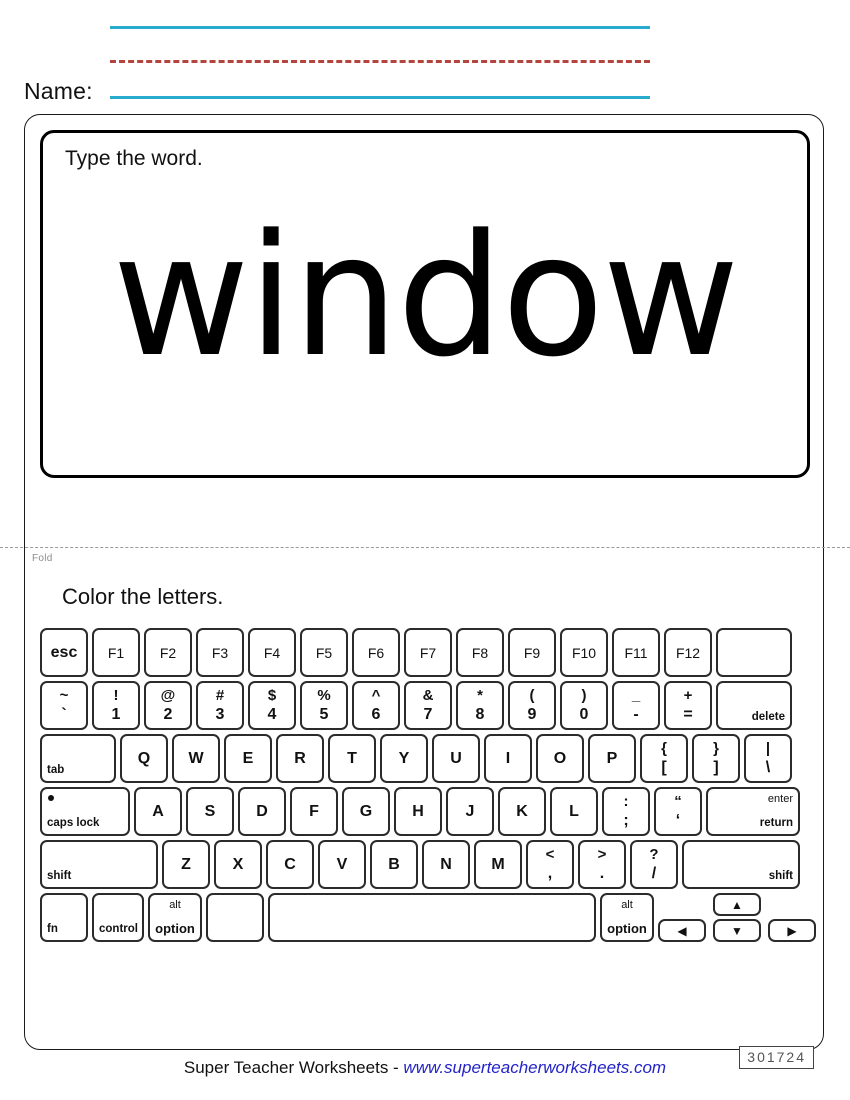  I want to click on key-l: L, so click(574, 811).